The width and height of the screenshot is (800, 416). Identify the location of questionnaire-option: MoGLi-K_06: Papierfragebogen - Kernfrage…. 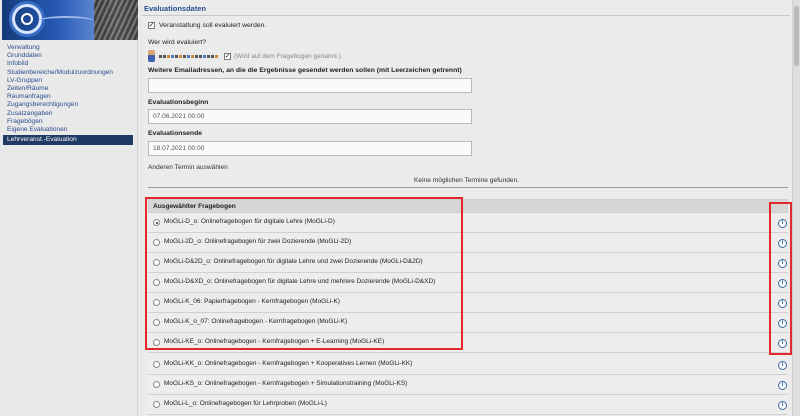
(468, 303).